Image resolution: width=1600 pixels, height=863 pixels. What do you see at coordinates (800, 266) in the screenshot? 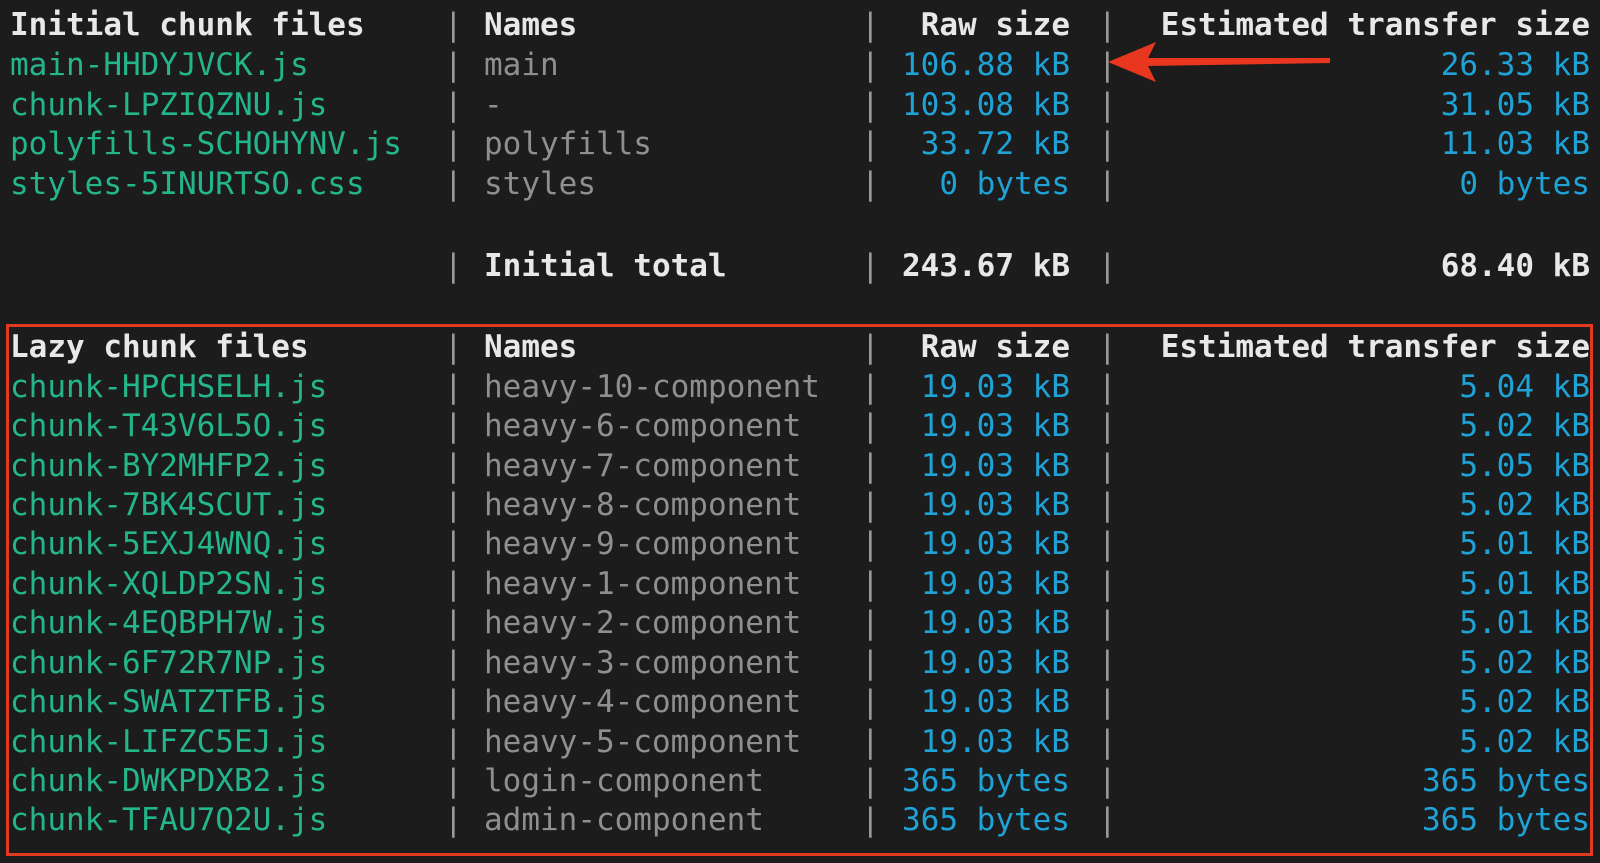
I see `initial-total-row: | Initial total | 243.67 kB | 68.40 kB` at bounding box center [800, 266].